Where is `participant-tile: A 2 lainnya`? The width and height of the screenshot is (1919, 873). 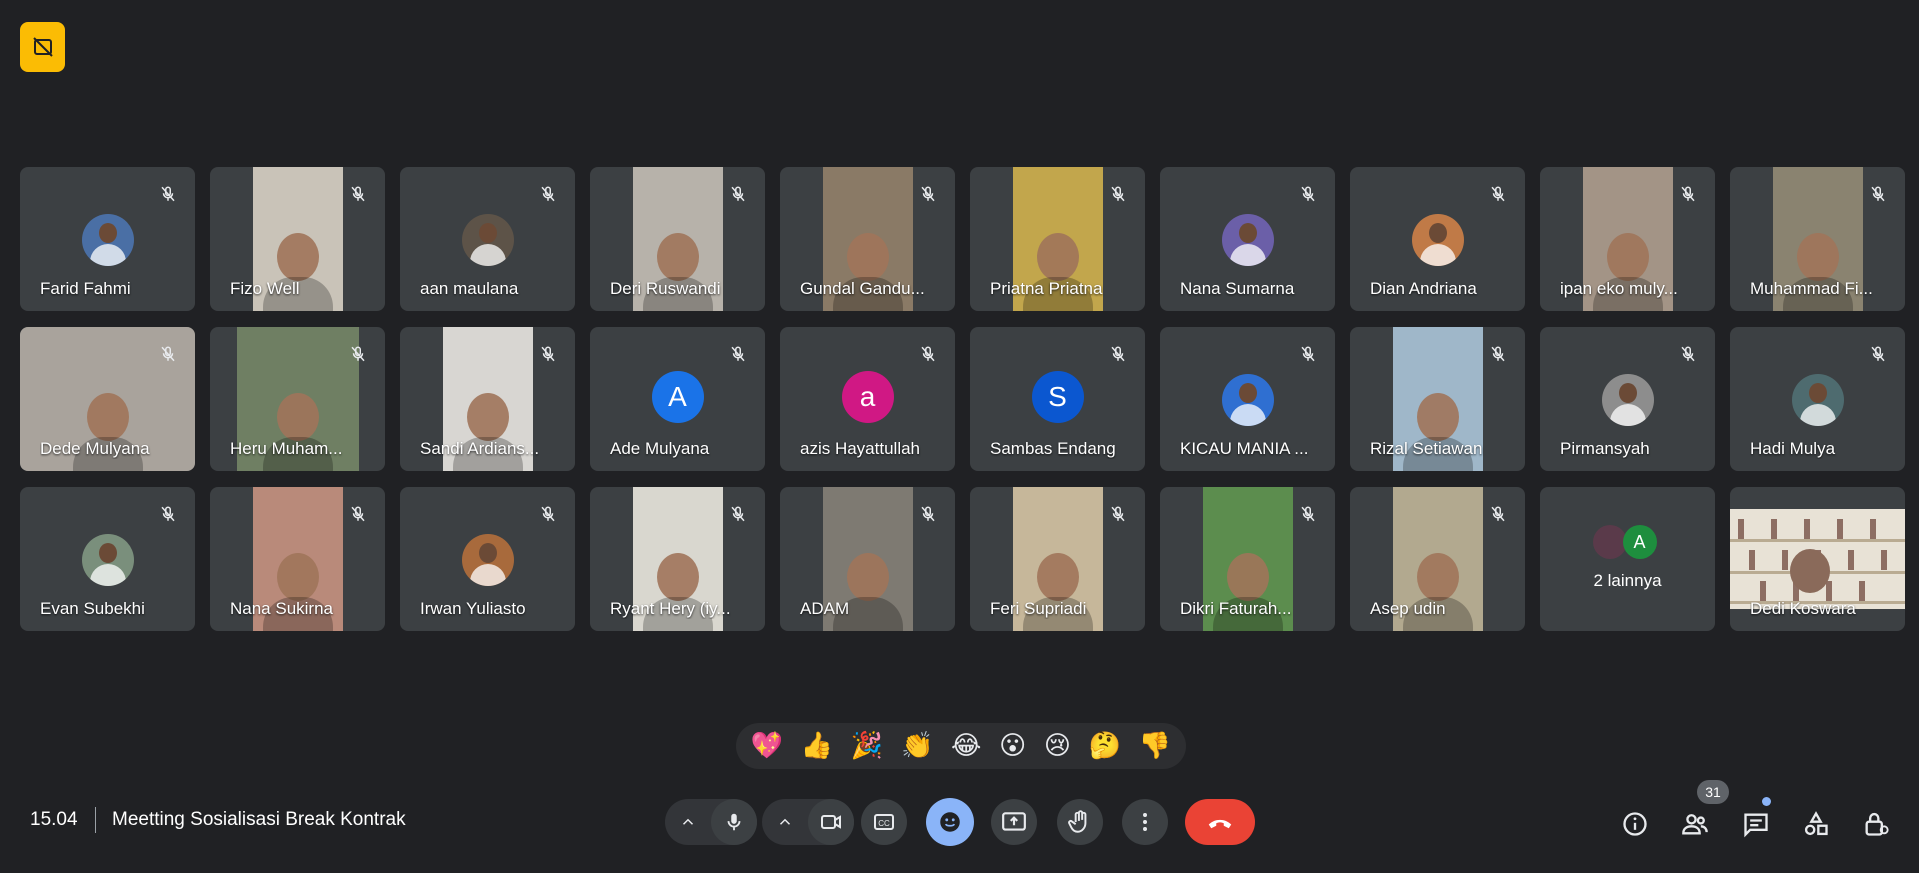 participant-tile: A 2 lainnya is located at coordinates (1627, 559).